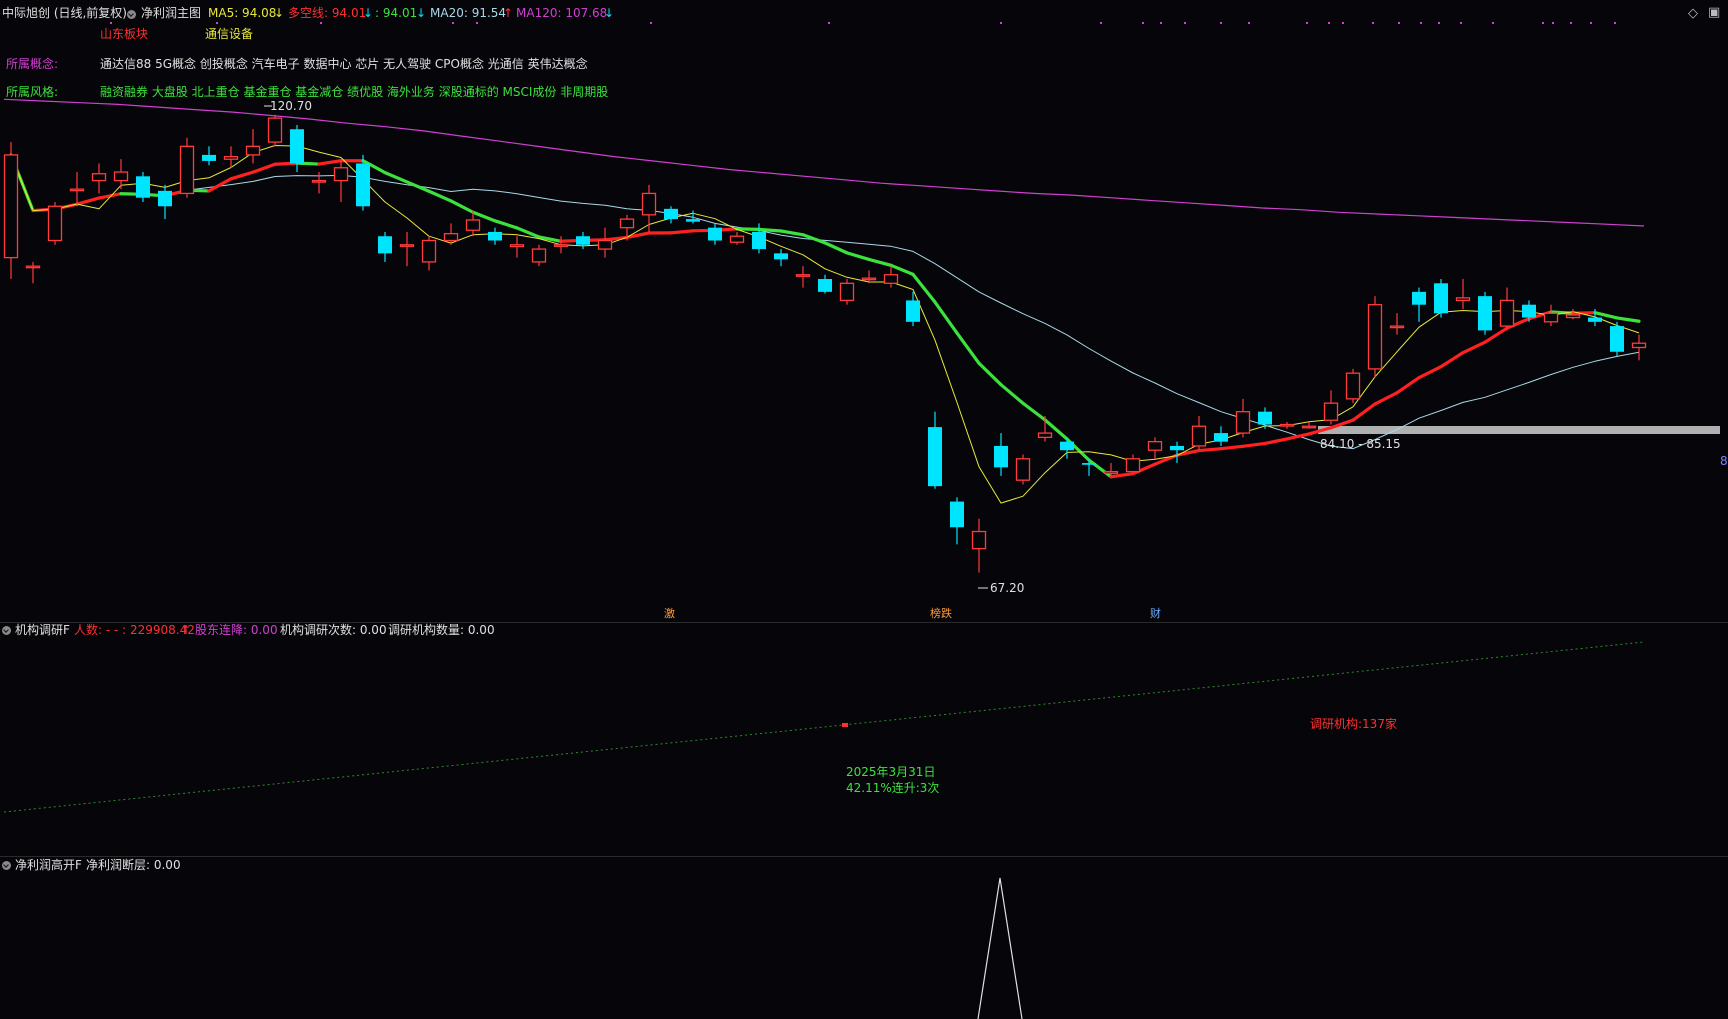 Image resolution: width=1728 pixels, height=1019 pixels. Describe the element at coordinates (441, 630) in the screenshot. I see `panel2-jigou-shuliang: 调研机构数量: 0.00` at that location.